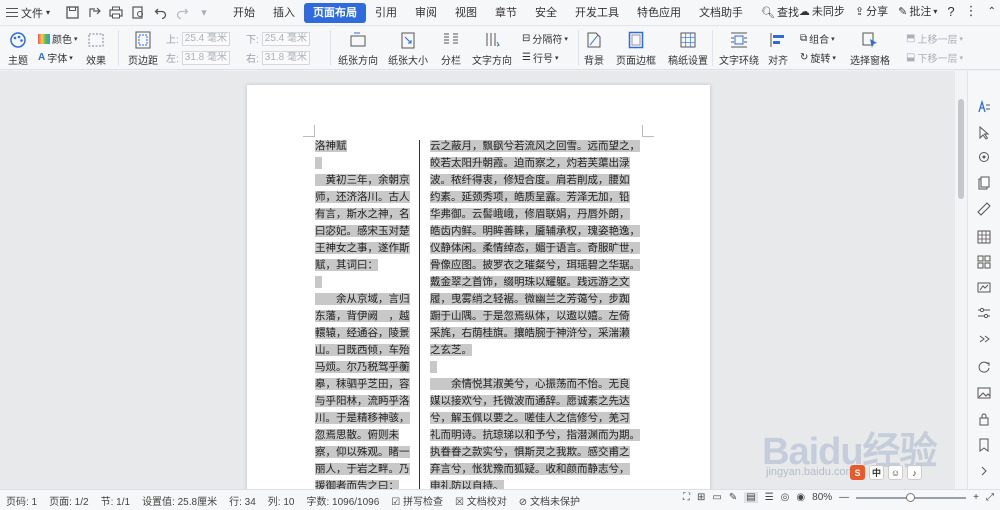 The image size is (1000, 510). I want to click on save-icon, so click(72, 13).